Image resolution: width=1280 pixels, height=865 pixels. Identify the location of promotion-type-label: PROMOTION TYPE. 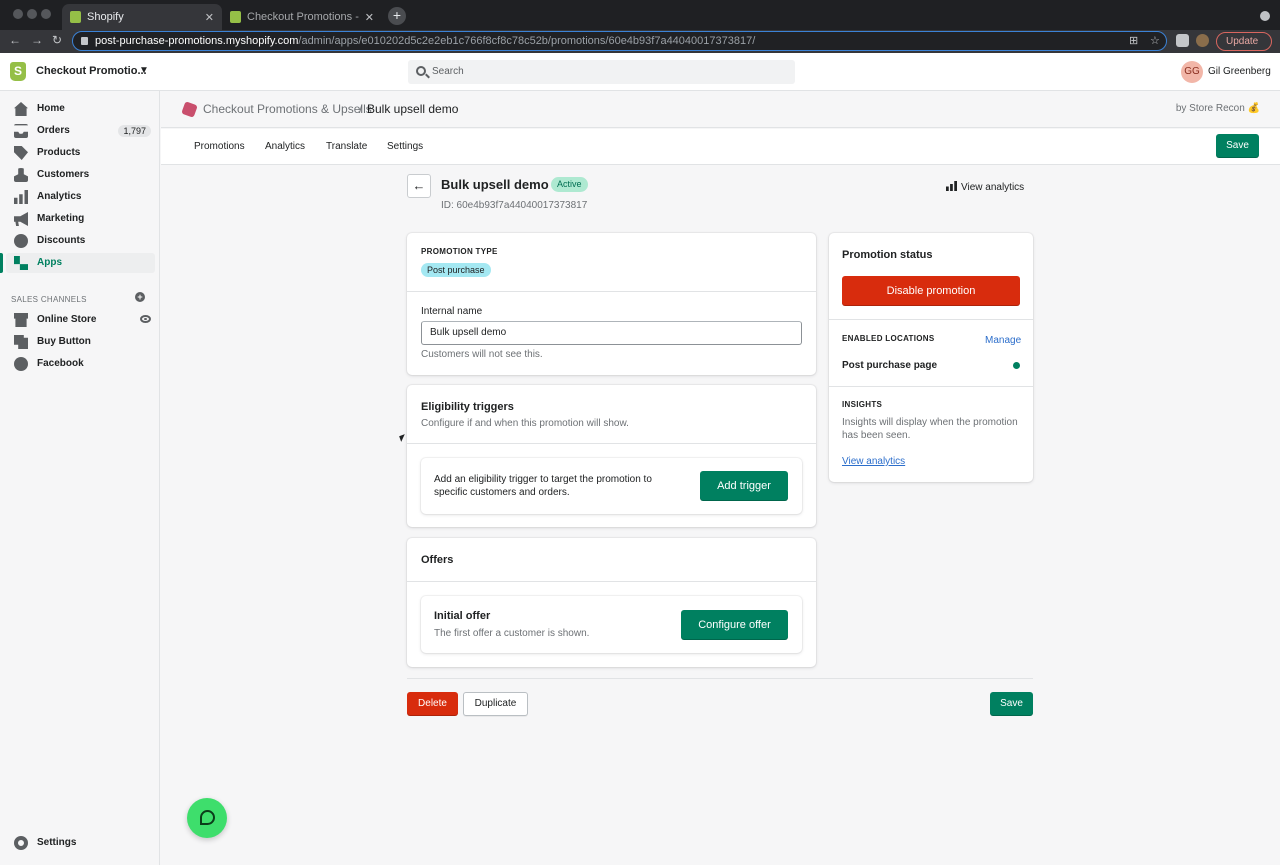
(459, 251).